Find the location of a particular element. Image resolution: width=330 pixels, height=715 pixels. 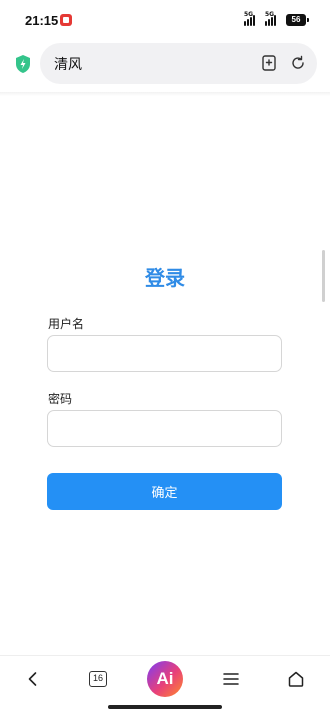

back-icon is located at coordinates (32, 679).